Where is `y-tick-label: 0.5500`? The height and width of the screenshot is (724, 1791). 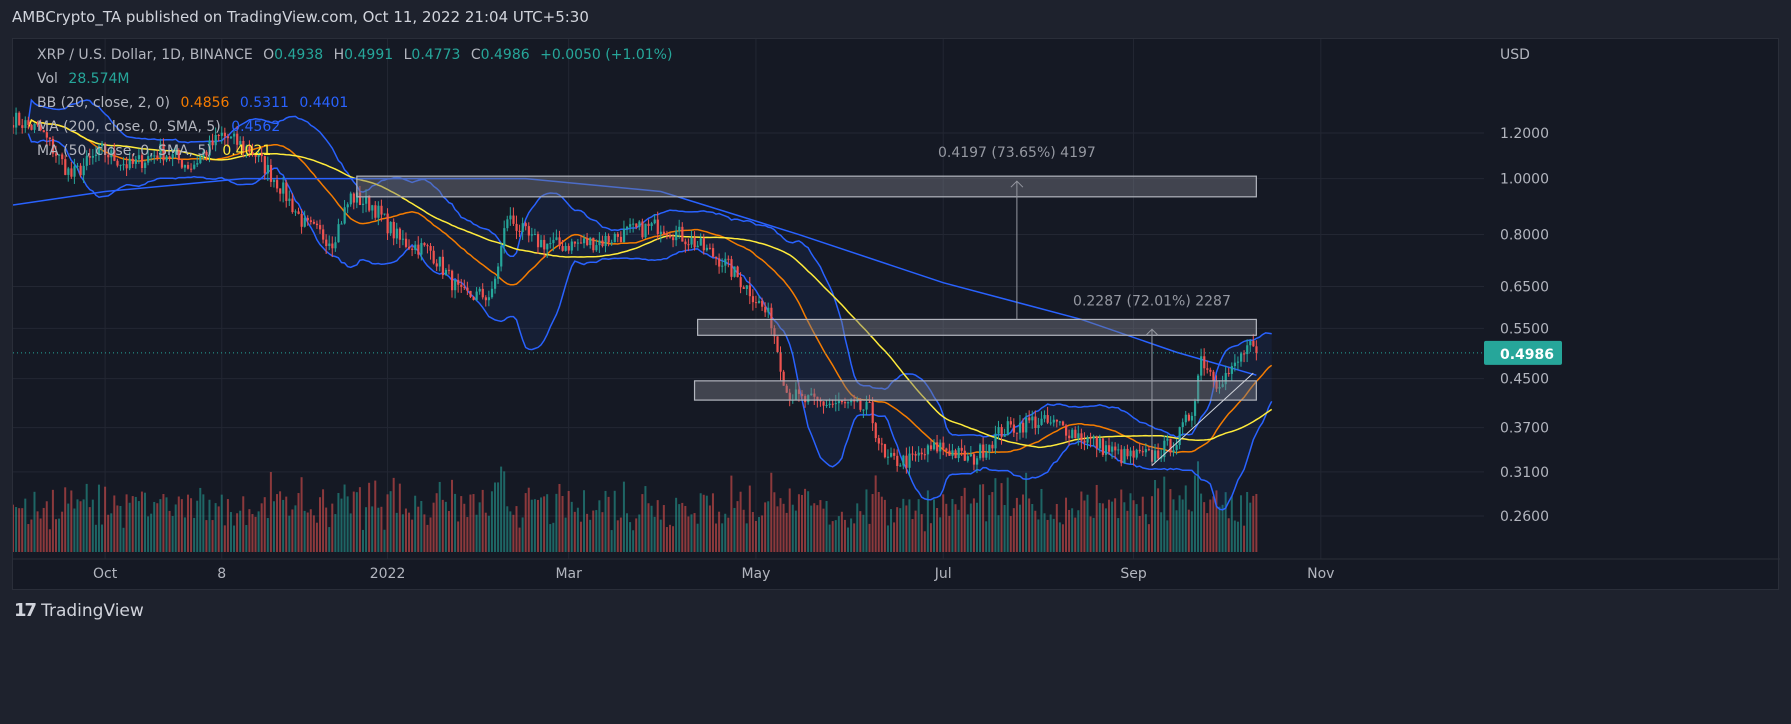 y-tick-label: 0.5500 is located at coordinates (1524, 329).